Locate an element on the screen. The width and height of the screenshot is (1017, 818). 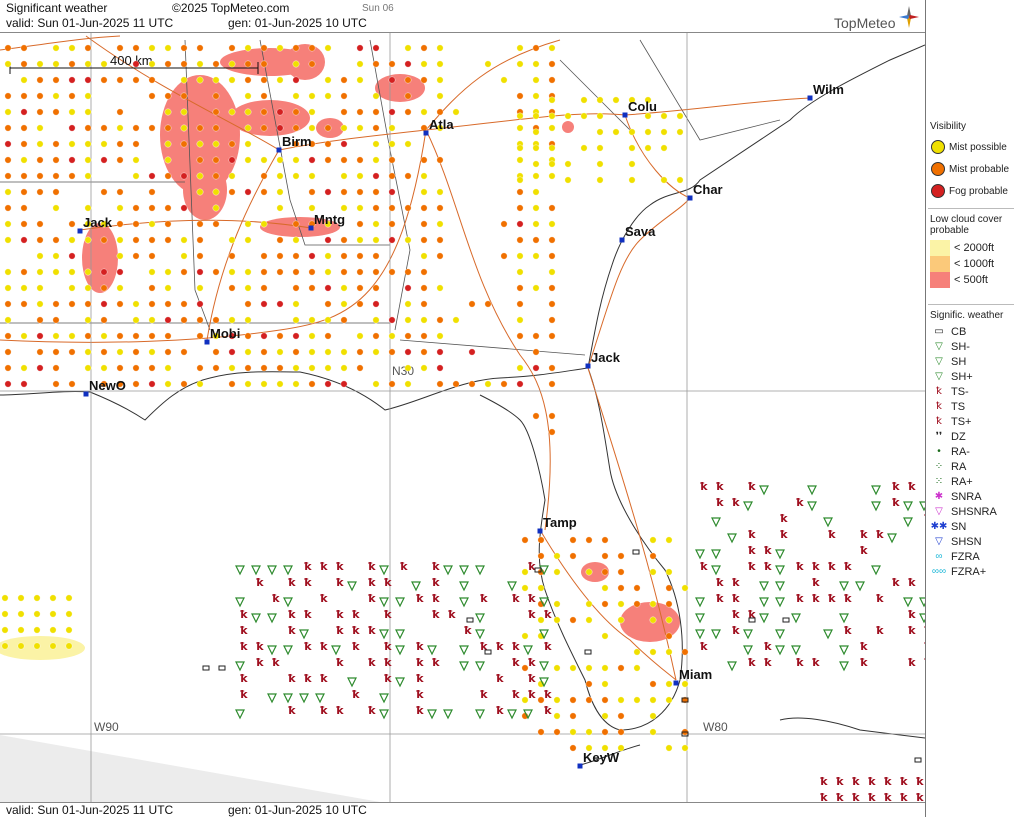
sig-weather-legend-label: SN is located at coordinates (959, 526).